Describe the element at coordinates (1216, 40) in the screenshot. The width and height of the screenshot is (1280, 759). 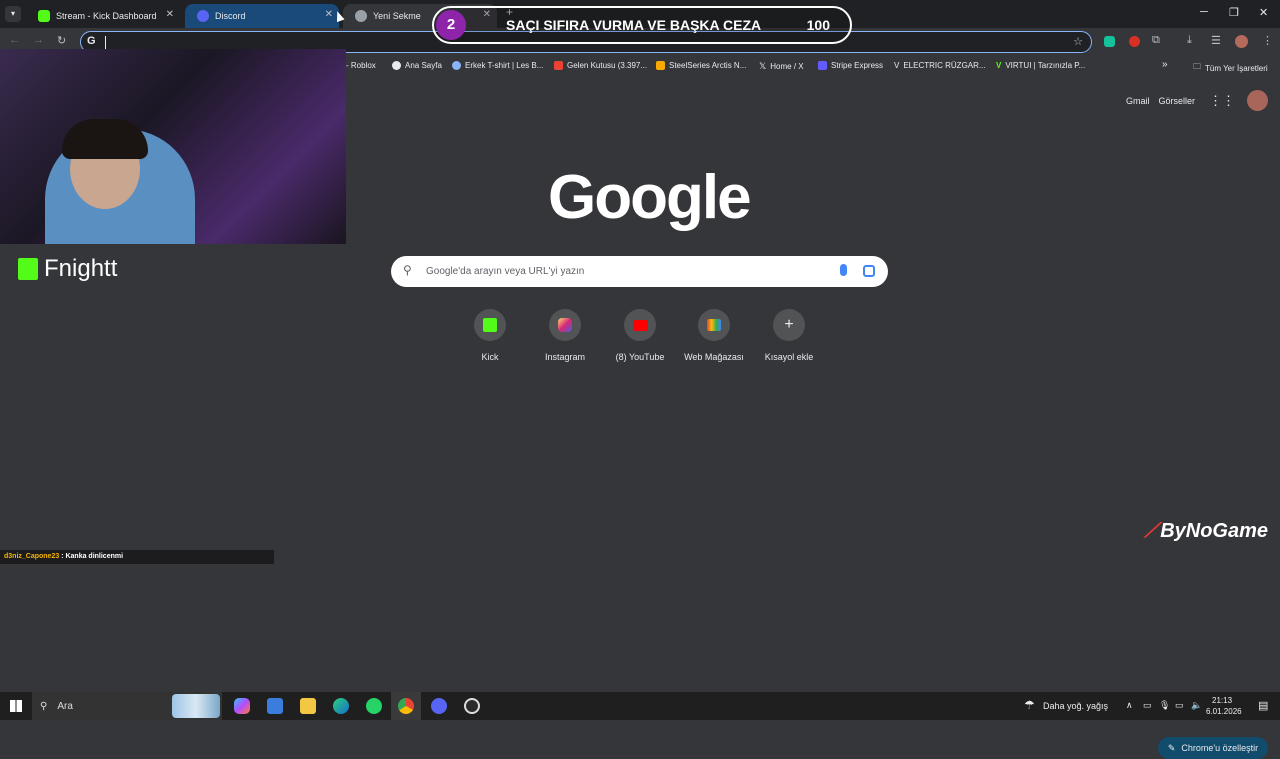
I see `reading-list-icon: ☰` at that location.